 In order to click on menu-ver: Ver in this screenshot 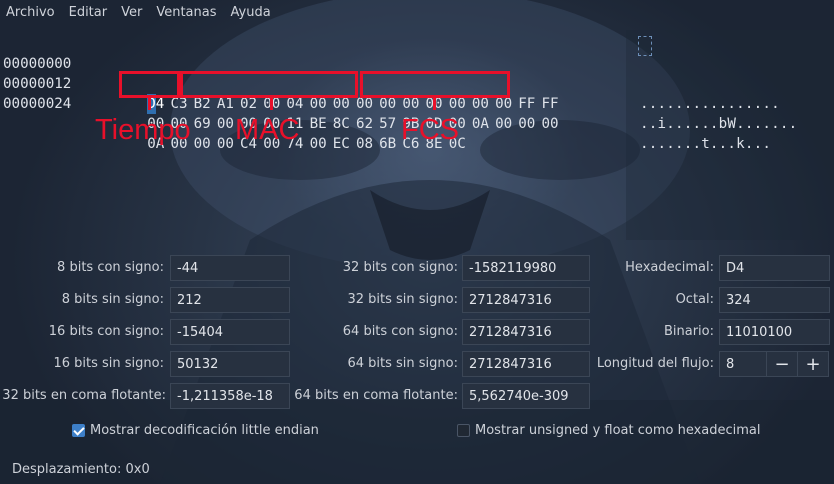, I will do `click(131, 13)`.